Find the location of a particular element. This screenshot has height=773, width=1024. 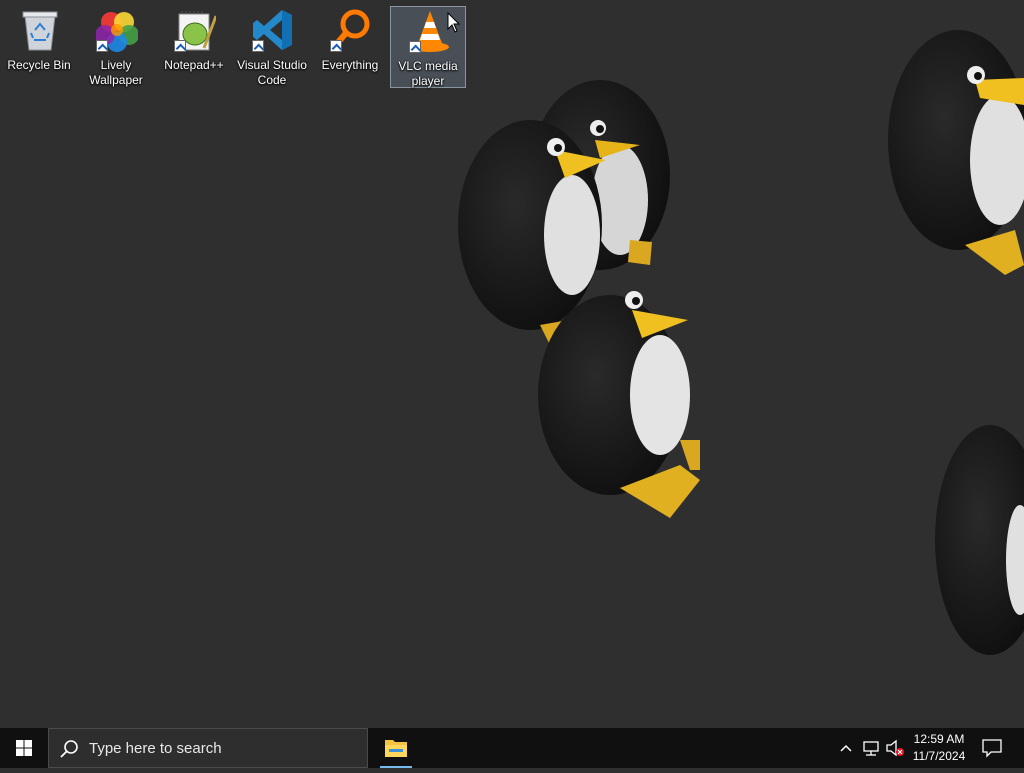

recycle-bin-icon is located at coordinates (40, 31).